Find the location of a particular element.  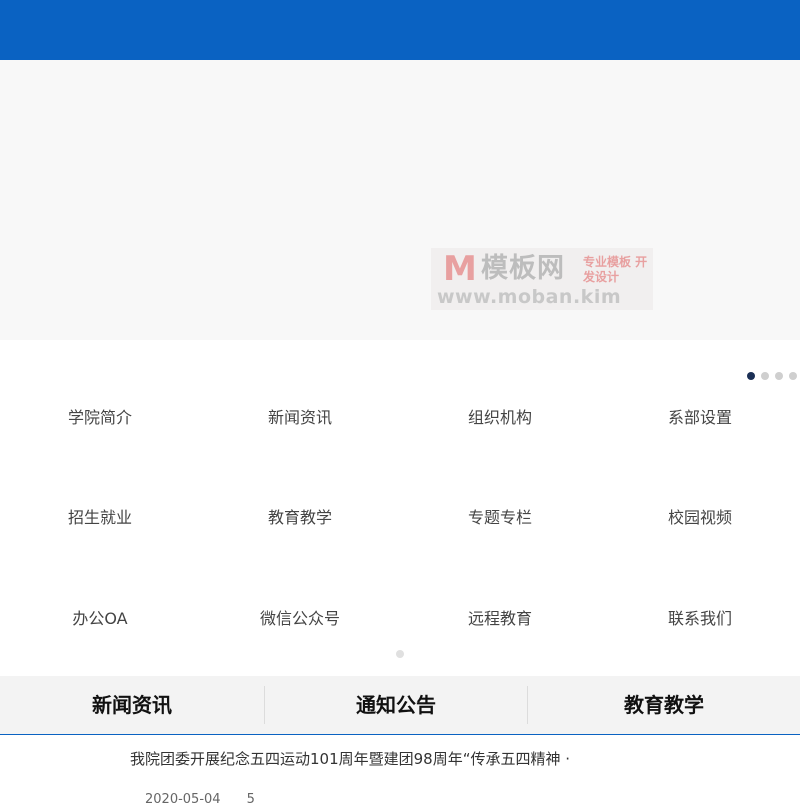

watermark-tagline: 专业模板 开发设计 is located at coordinates (615, 269).